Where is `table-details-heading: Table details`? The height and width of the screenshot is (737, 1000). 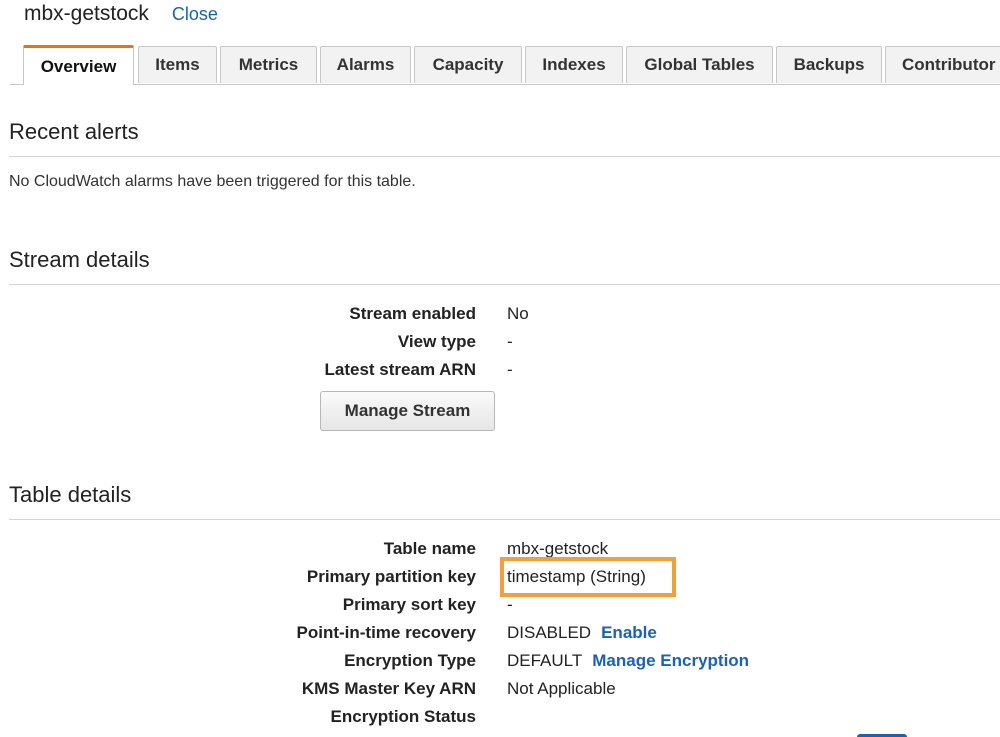
table-details-heading: Table details is located at coordinates (70, 494).